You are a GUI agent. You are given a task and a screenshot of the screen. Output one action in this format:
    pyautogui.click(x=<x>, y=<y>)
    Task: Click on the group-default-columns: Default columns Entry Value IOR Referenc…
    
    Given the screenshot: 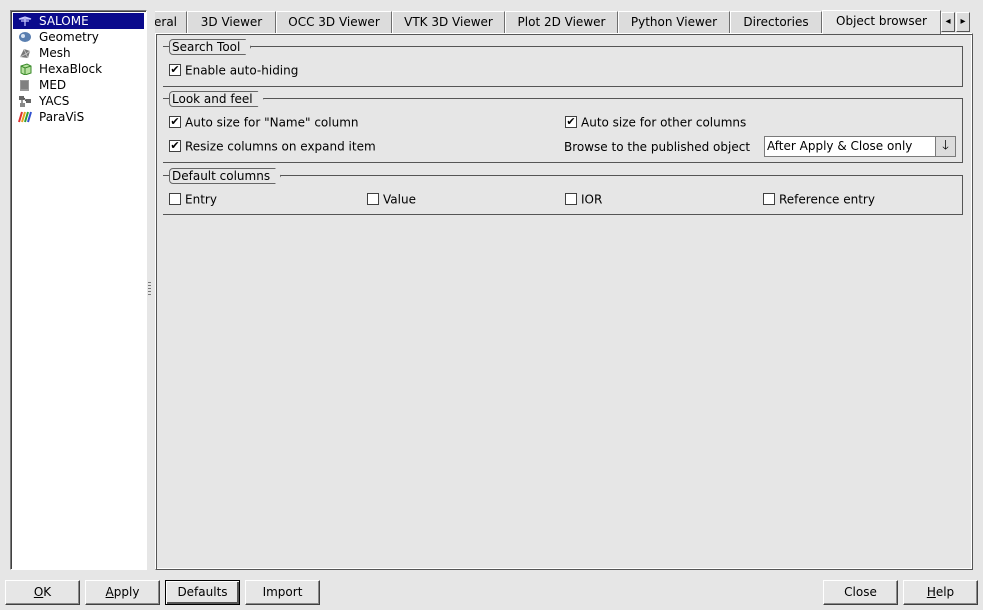 What is the action you would take?
    pyautogui.click(x=563, y=195)
    